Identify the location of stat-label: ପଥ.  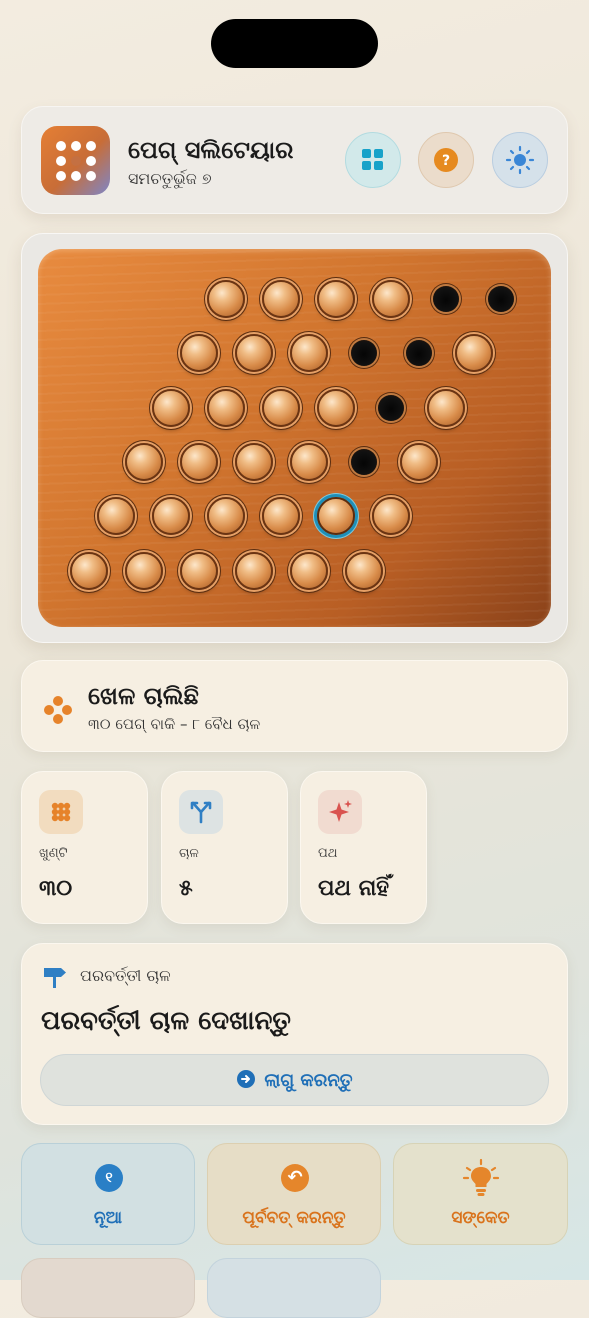
(328, 853).